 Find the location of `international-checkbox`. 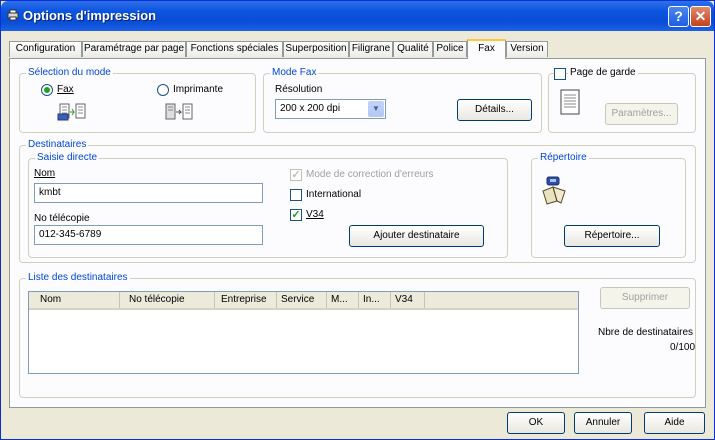

international-checkbox is located at coordinates (296, 195).